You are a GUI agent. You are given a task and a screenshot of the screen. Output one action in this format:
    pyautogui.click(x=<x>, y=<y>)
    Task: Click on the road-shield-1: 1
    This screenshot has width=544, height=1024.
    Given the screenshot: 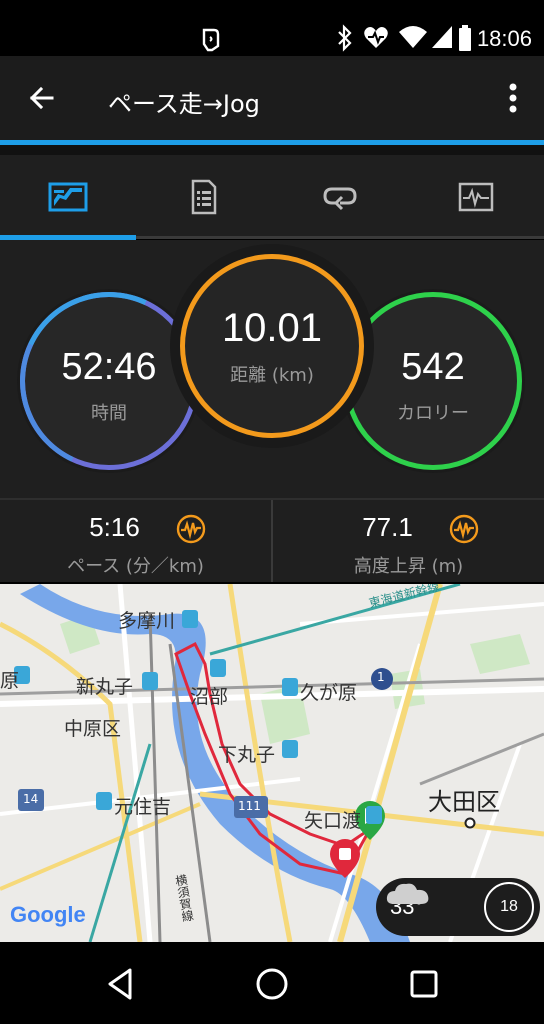 What is the action you would take?
    pyautogui.click(x=381, y=677)
    